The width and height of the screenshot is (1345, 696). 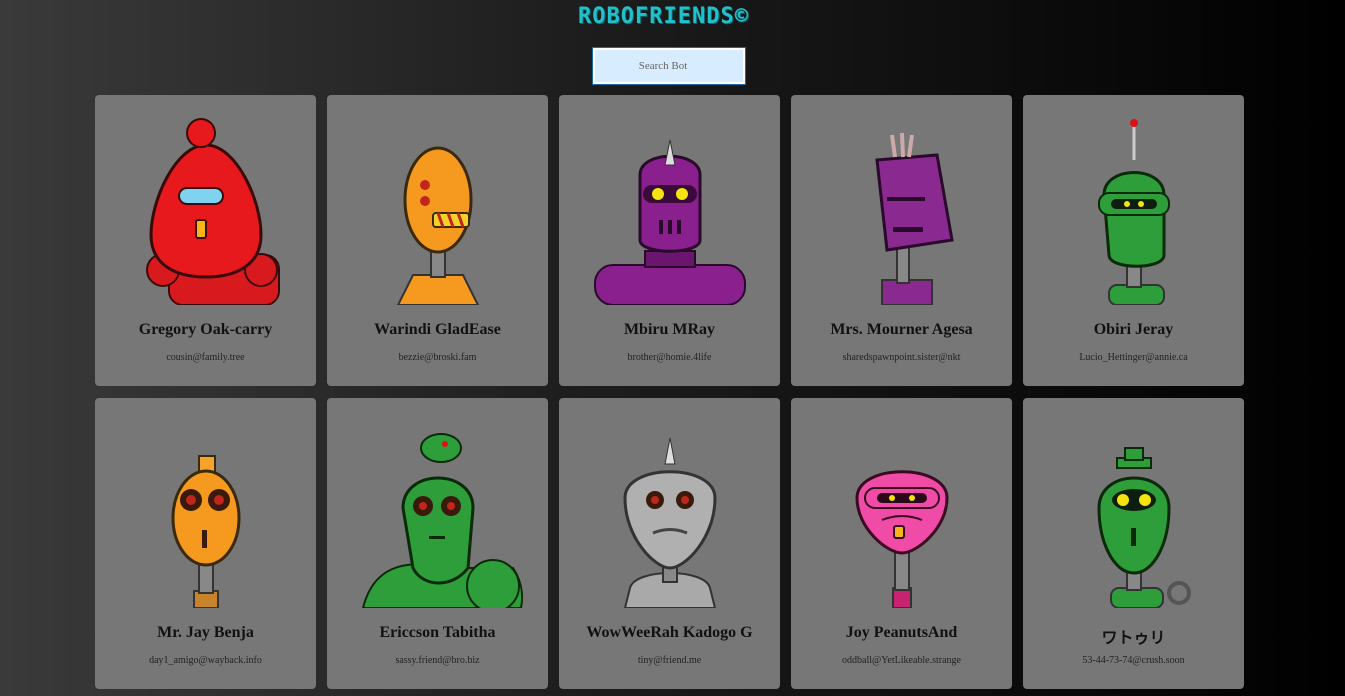 I want to click on robot-avatar-purple-bucket-image, so click(x=914, y=218).